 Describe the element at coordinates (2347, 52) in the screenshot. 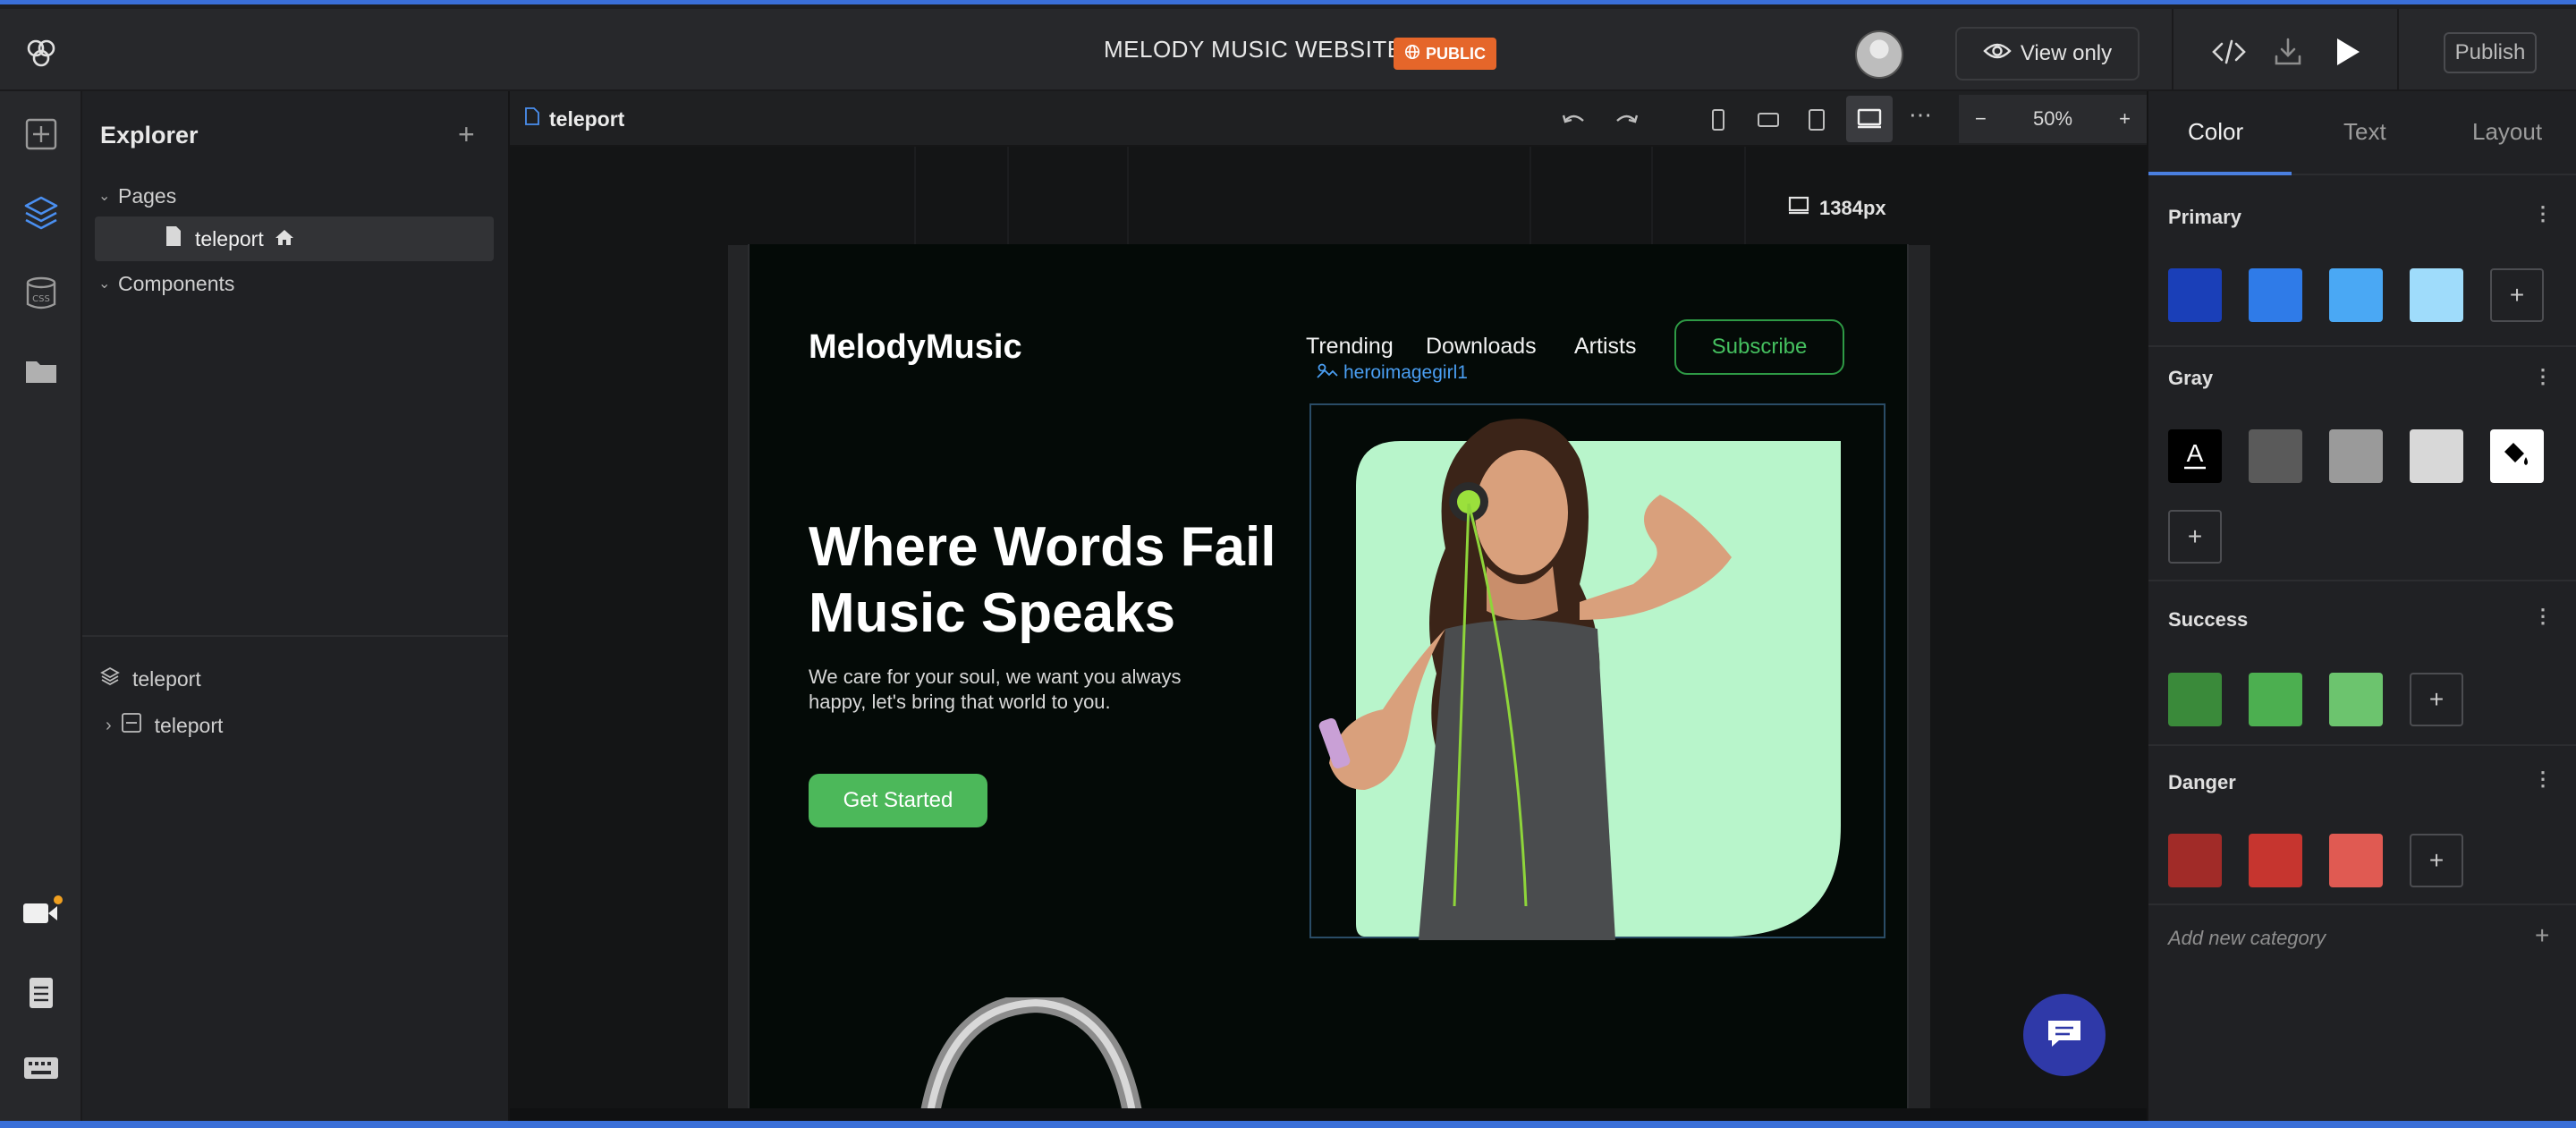

I see `play-icon` at that location.